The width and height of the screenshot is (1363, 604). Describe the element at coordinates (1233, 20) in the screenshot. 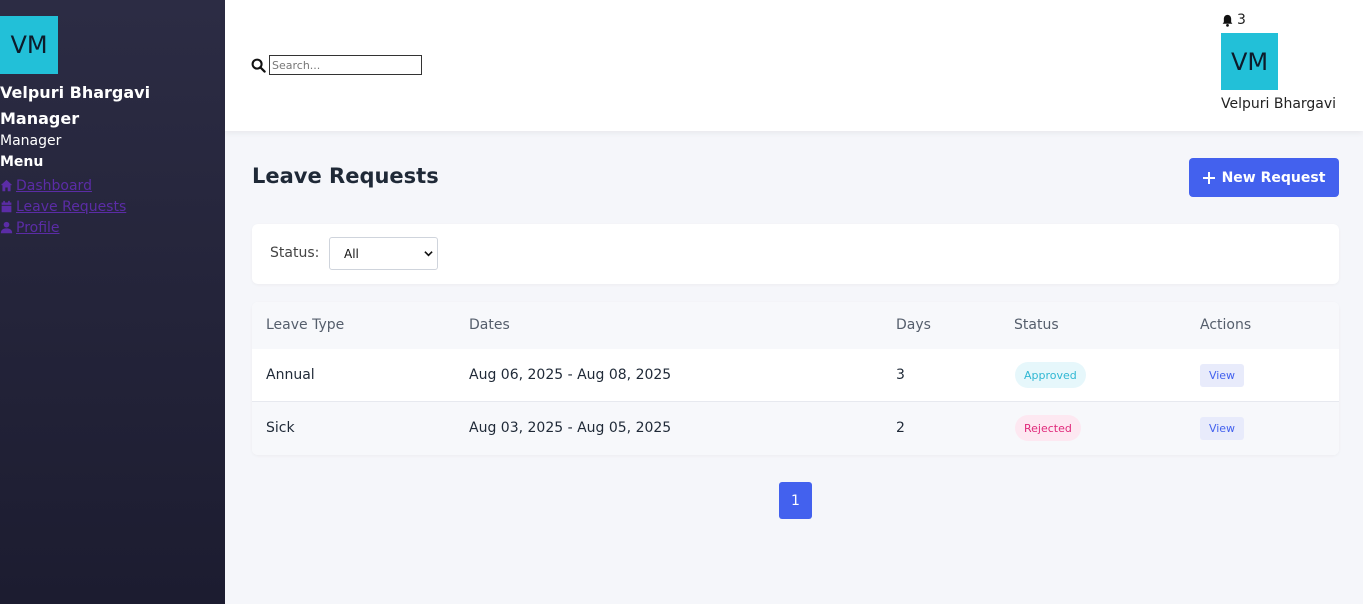

I see `notifications: 3` at that location.